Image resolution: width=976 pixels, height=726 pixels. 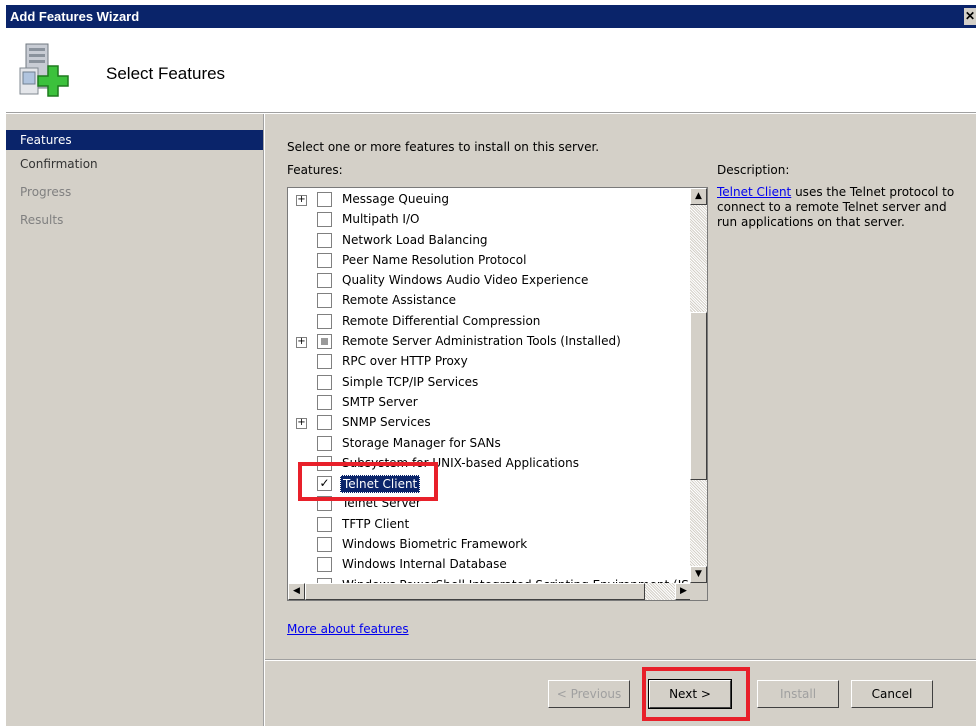 I want to click on feature-row: Subsystem for UNIX-based Applications, so click(x=488, y=464).